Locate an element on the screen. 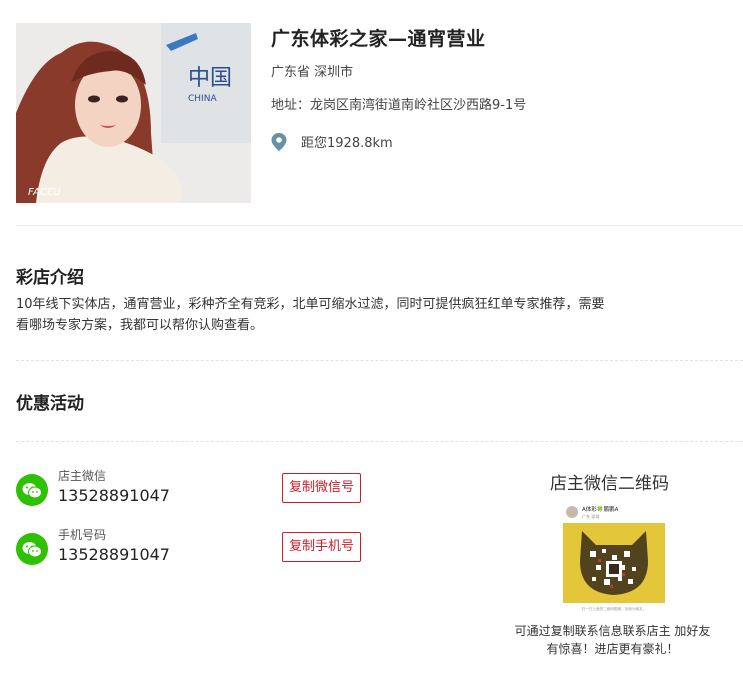 This screenshot has height=676, width=743. qr-card-header: A体彩🍀鹏鹏A is located at coordinates (600, 509).